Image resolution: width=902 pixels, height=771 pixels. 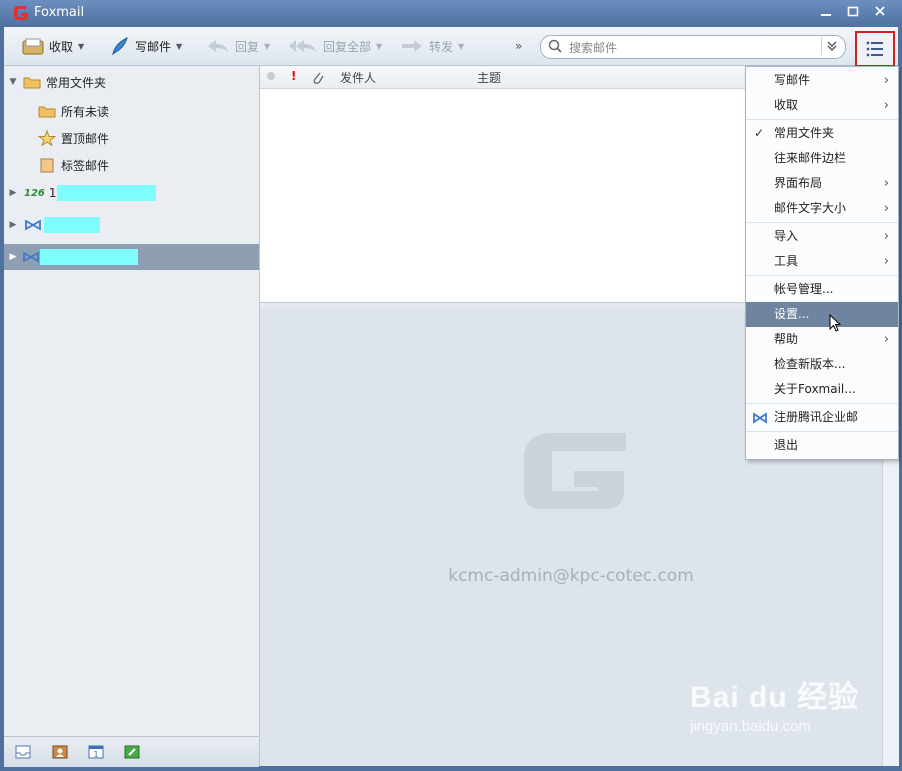 What do you see at coordinates (518, 46) in the screenshot?
I see `more-toolbar-button: »` at bounding box center [518, 46].